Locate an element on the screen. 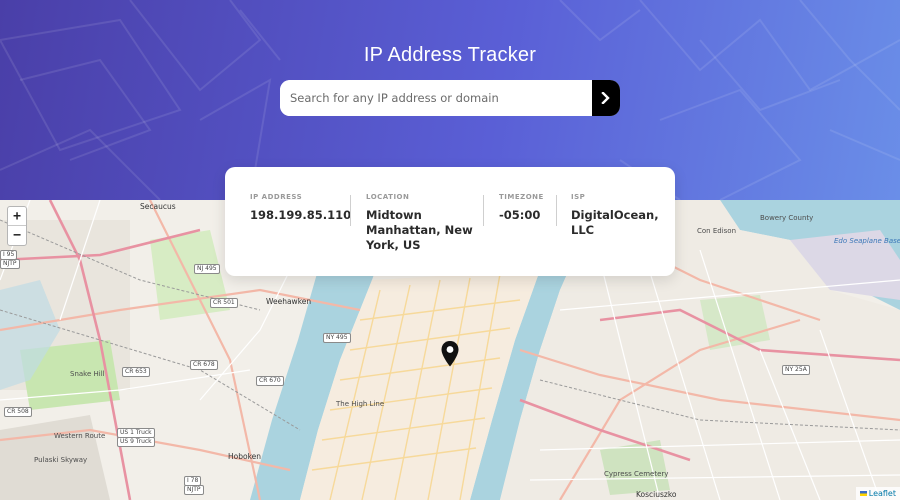 This screenshot has height=500, width=900. map-label: The High Line is located at coordinates (360, 404).